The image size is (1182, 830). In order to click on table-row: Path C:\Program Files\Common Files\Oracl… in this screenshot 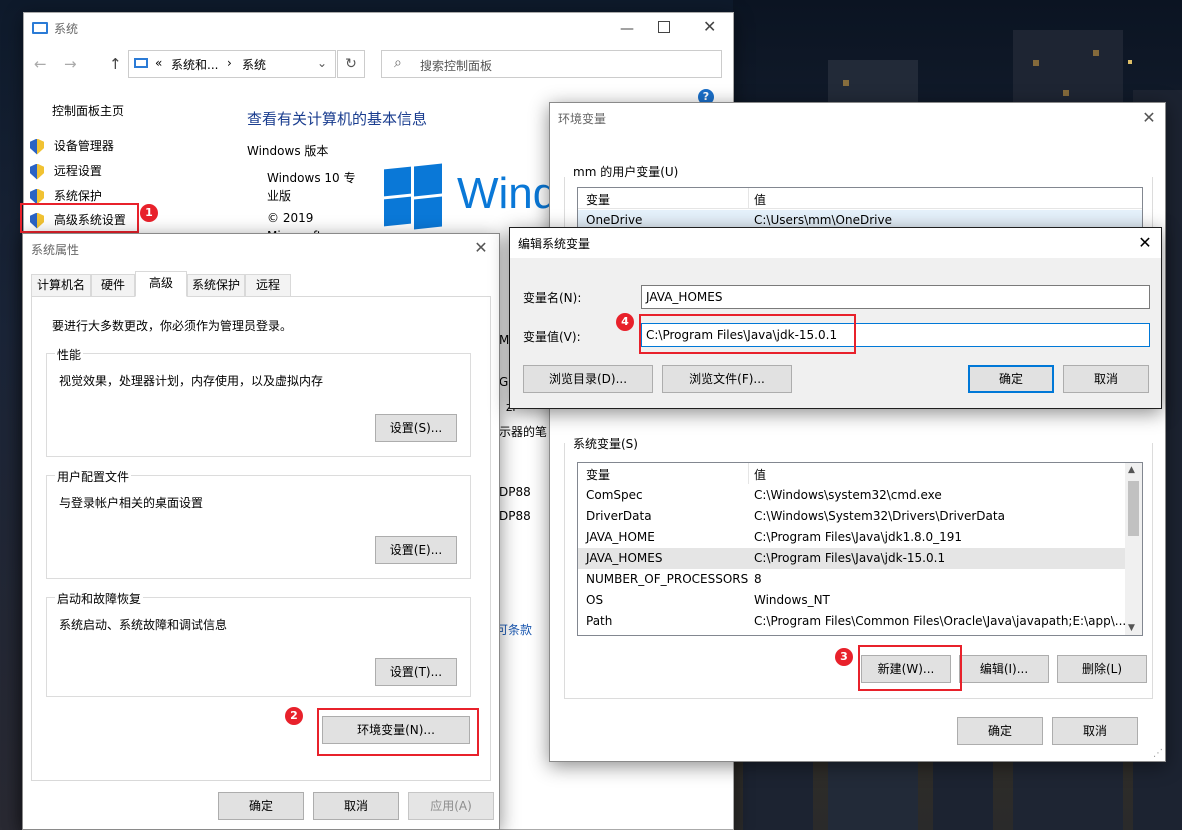, I will do `click(851, 621)`.